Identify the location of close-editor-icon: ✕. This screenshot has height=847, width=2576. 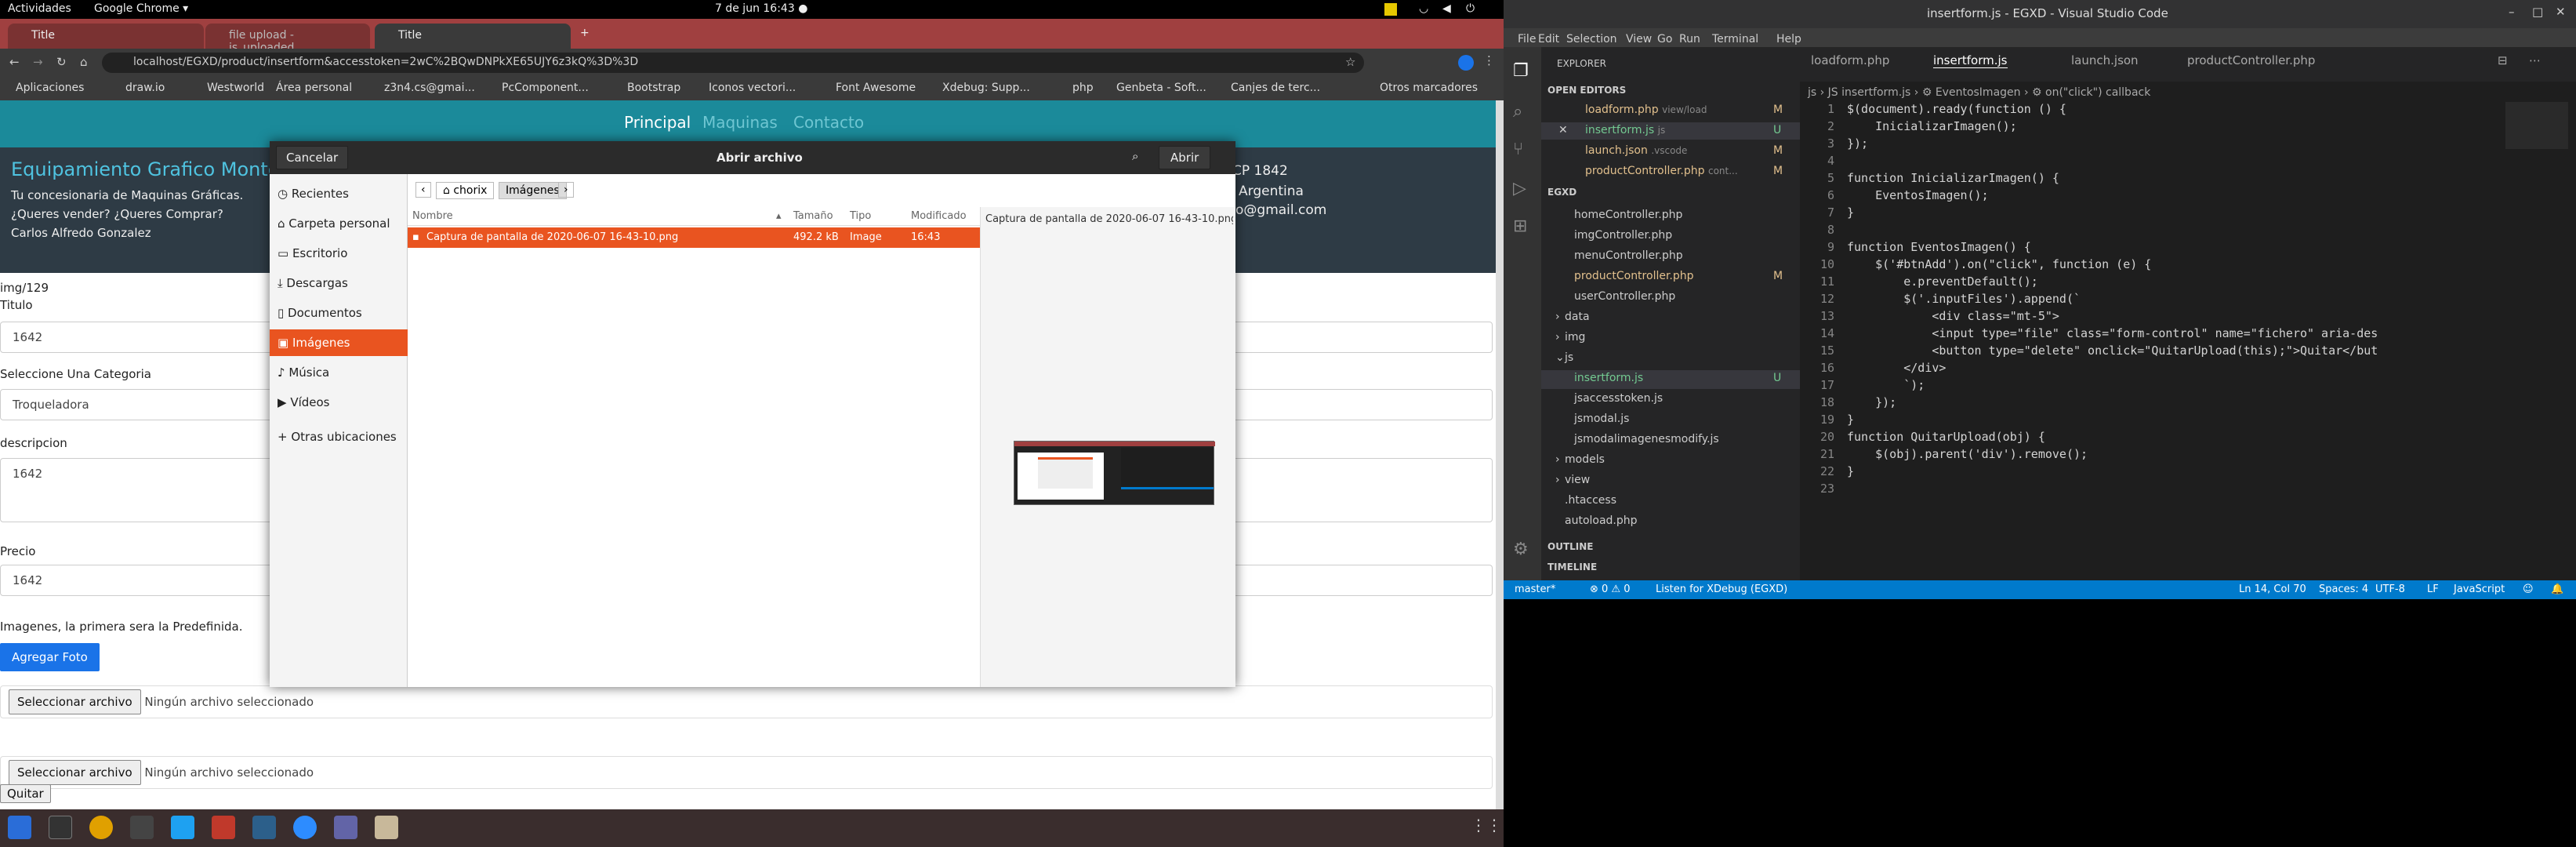
(1563, 130).